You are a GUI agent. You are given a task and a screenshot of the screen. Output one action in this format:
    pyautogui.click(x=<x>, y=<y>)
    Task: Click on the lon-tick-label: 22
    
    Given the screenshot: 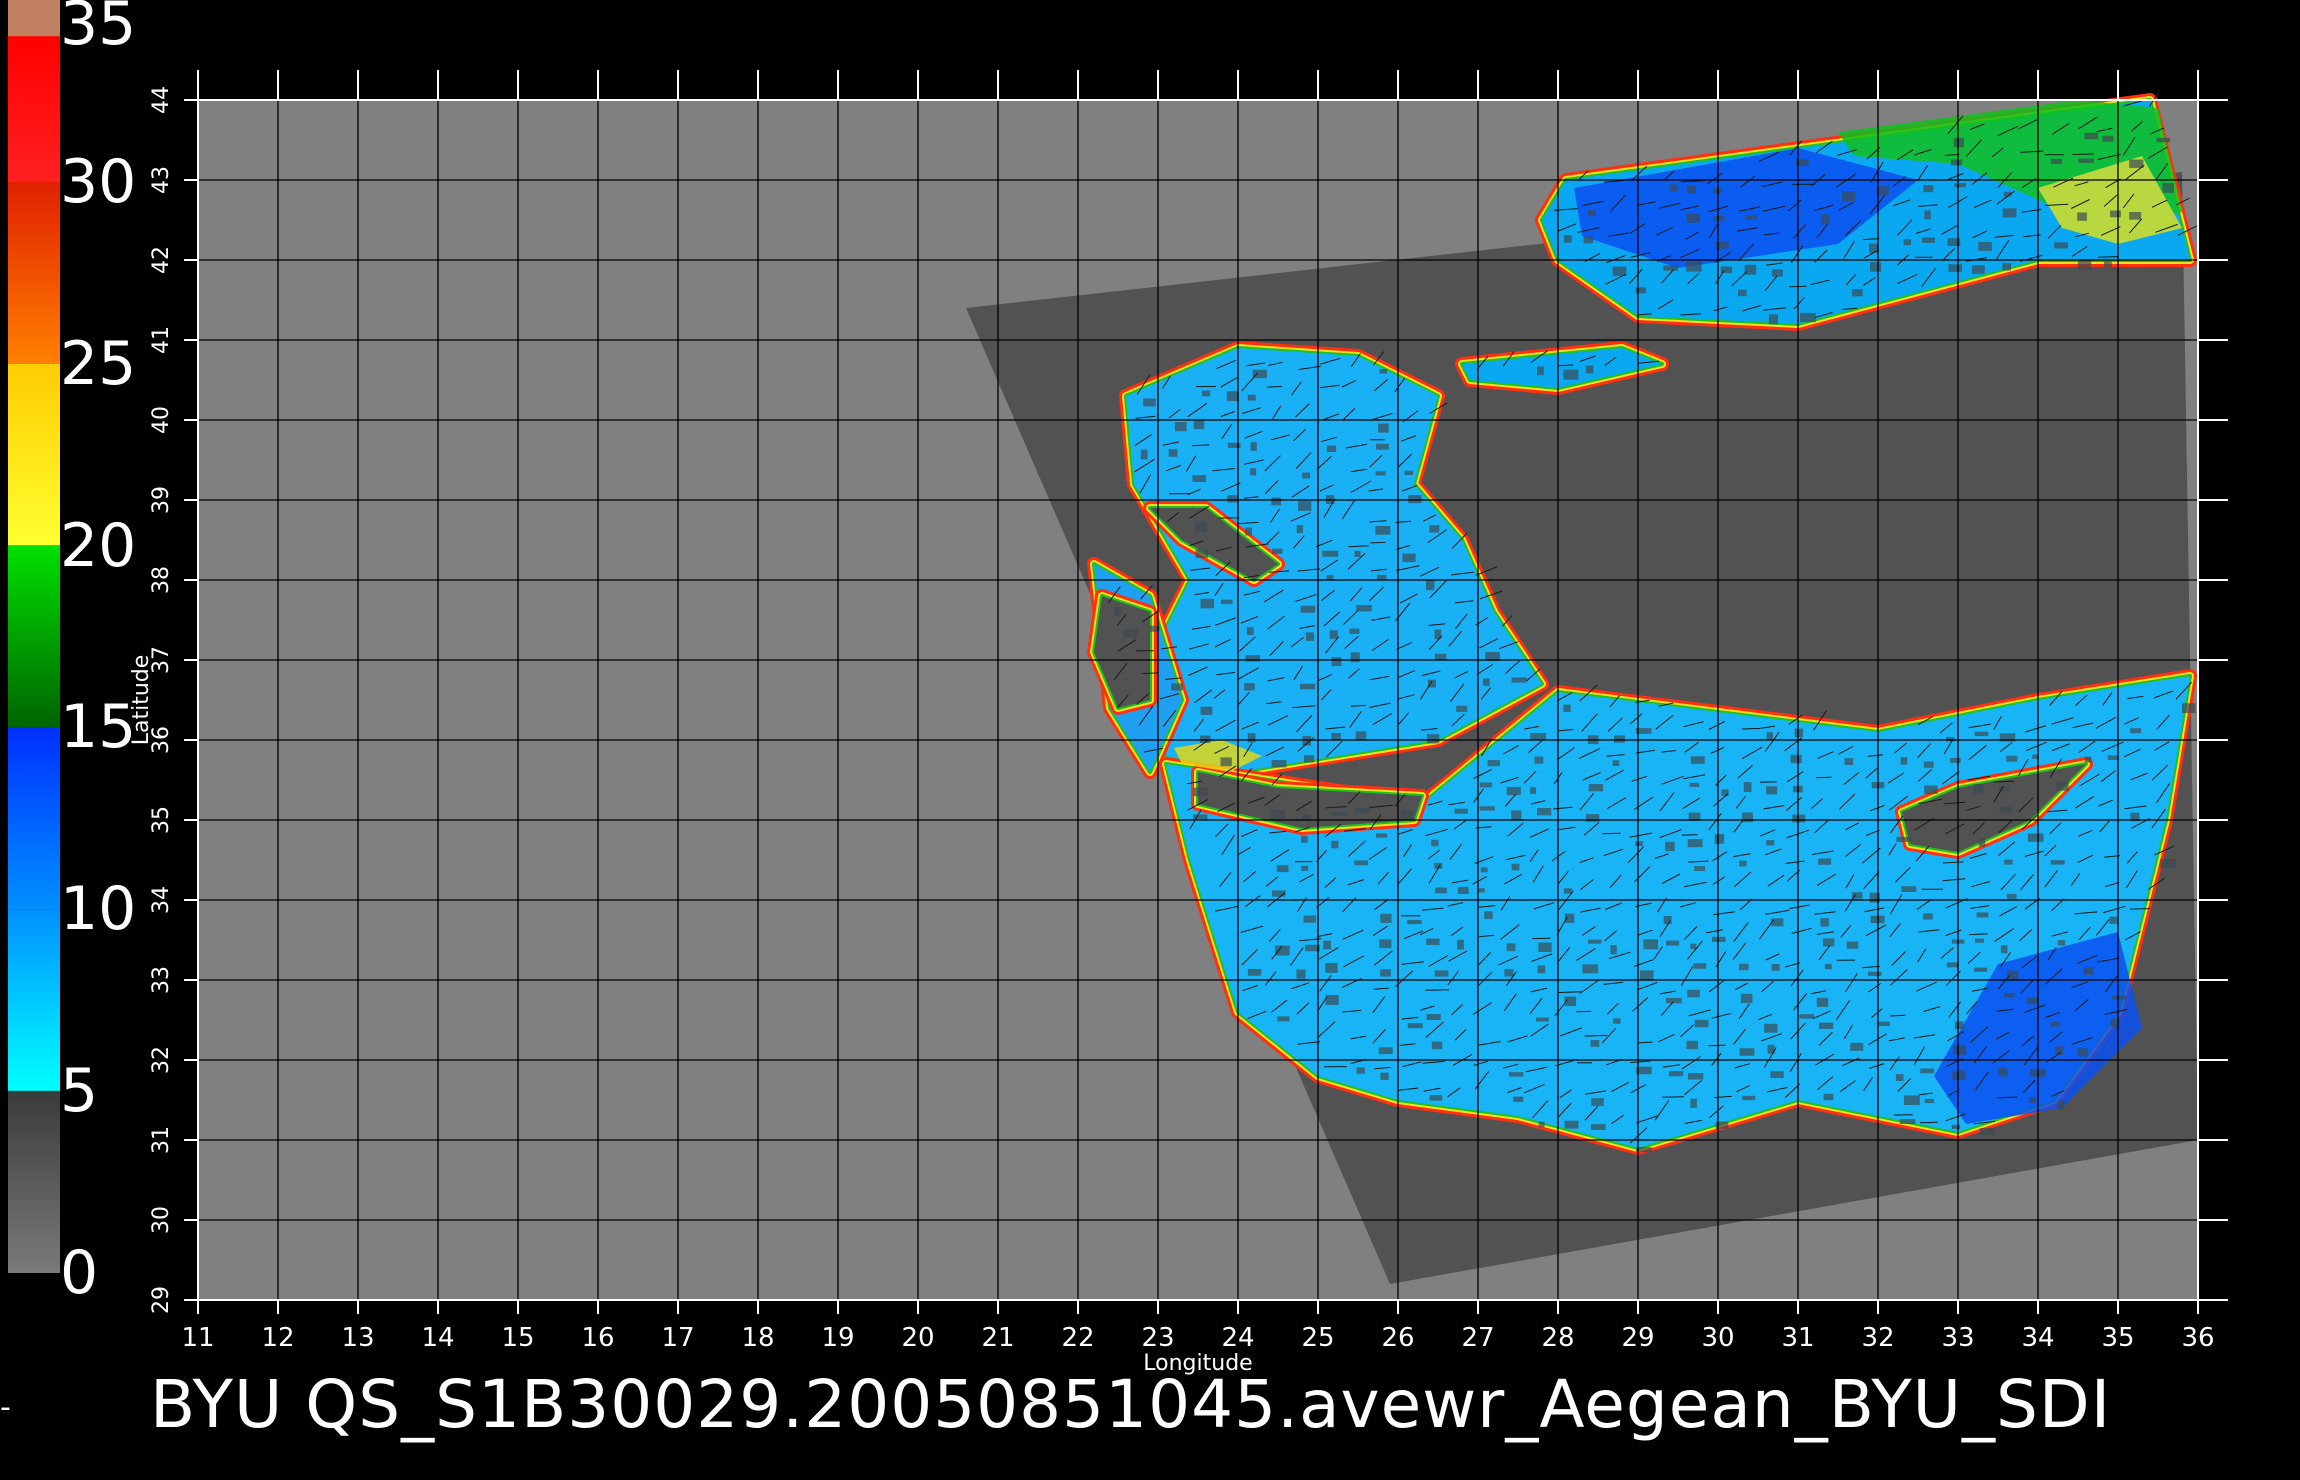 What is the action you would take?
    pyautogui.click(x=1077, y=1338)
    